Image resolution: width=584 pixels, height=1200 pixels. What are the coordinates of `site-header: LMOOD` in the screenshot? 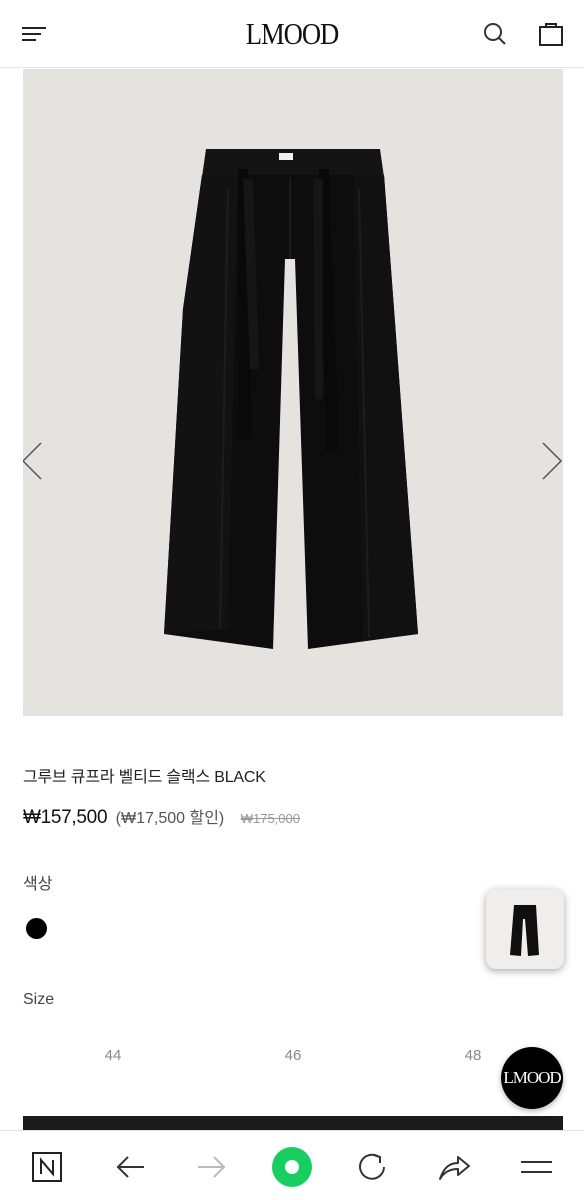 It's located at (292, 34).